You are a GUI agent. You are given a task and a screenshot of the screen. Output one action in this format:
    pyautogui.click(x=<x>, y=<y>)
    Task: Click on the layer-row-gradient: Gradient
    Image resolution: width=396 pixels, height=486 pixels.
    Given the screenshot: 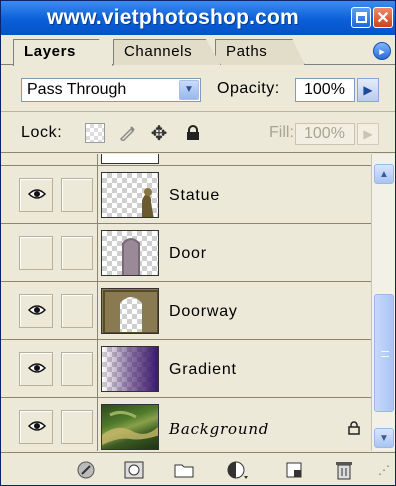 What is the action you would take?
    pyautogui.click(x=186, y=369)
    